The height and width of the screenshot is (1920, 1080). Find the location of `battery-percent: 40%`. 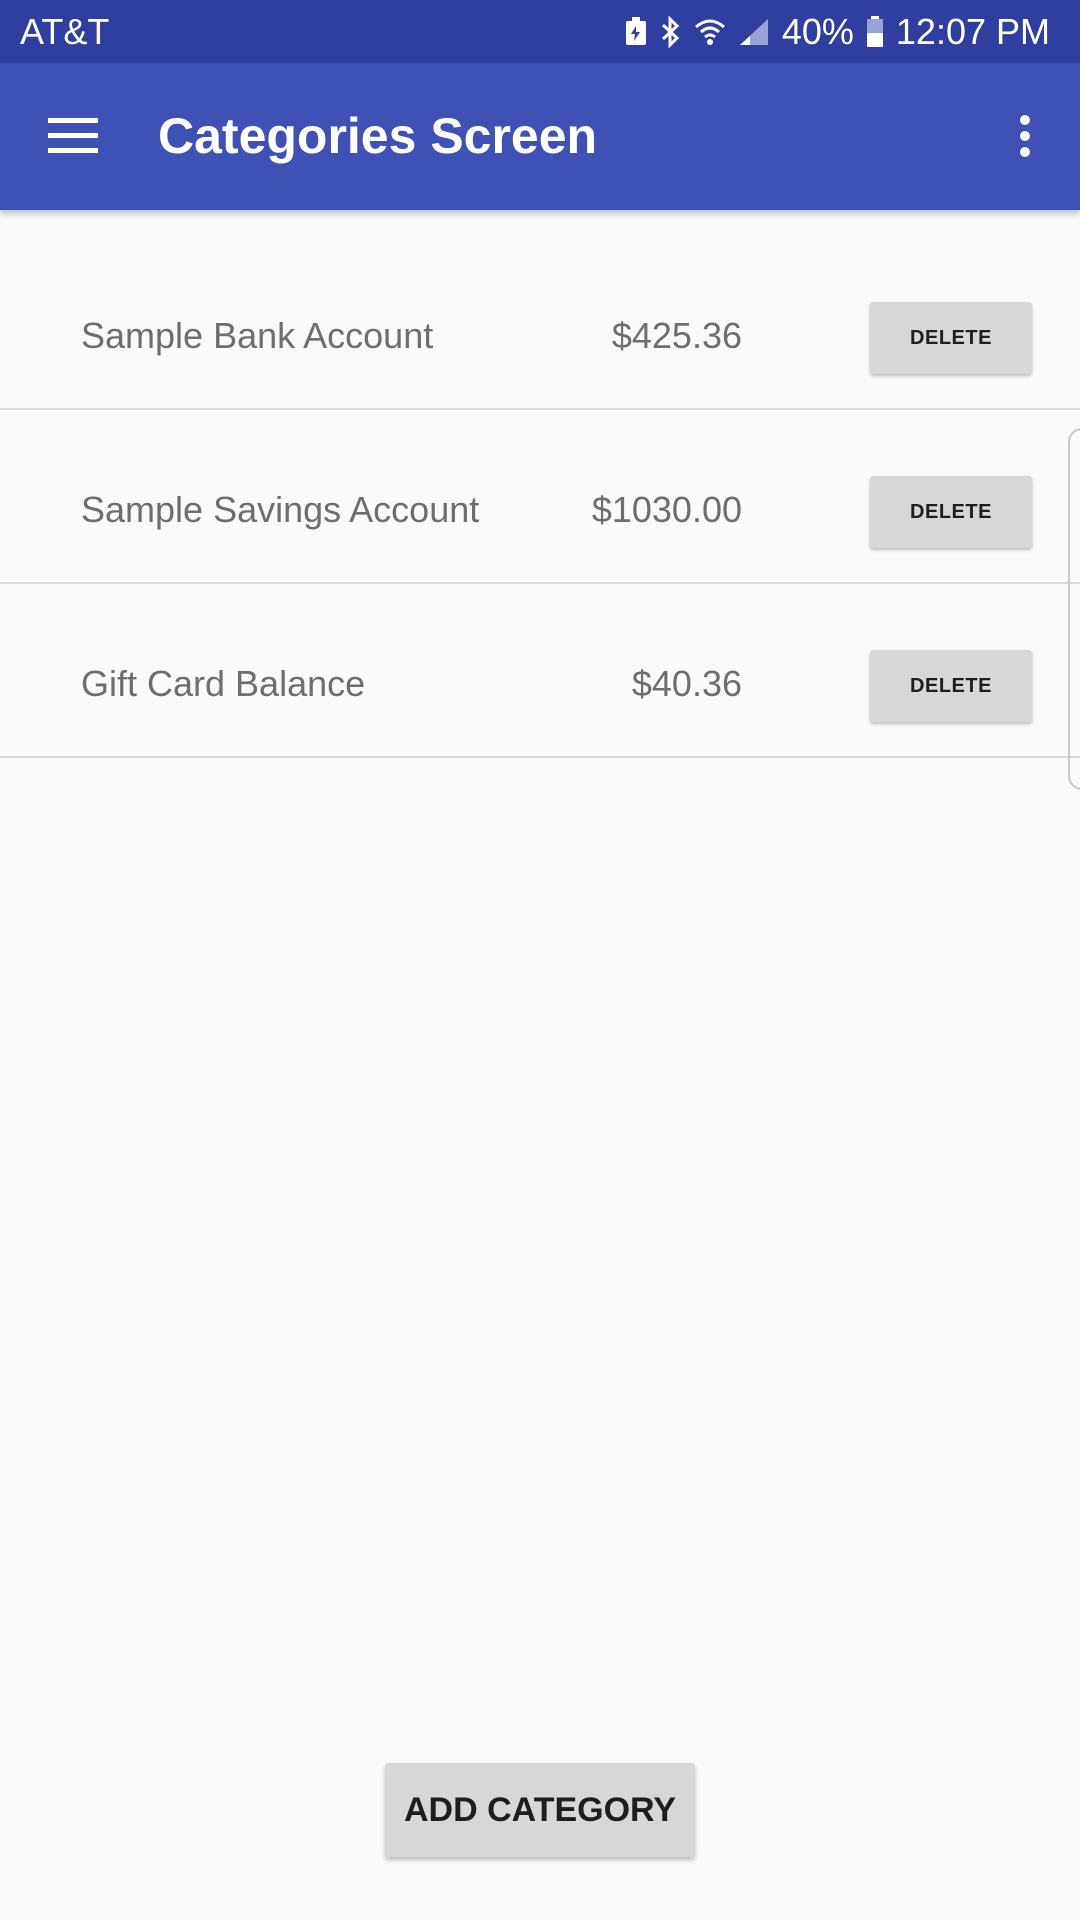

battery-percent: 40% is located at coordinates (817, 31).